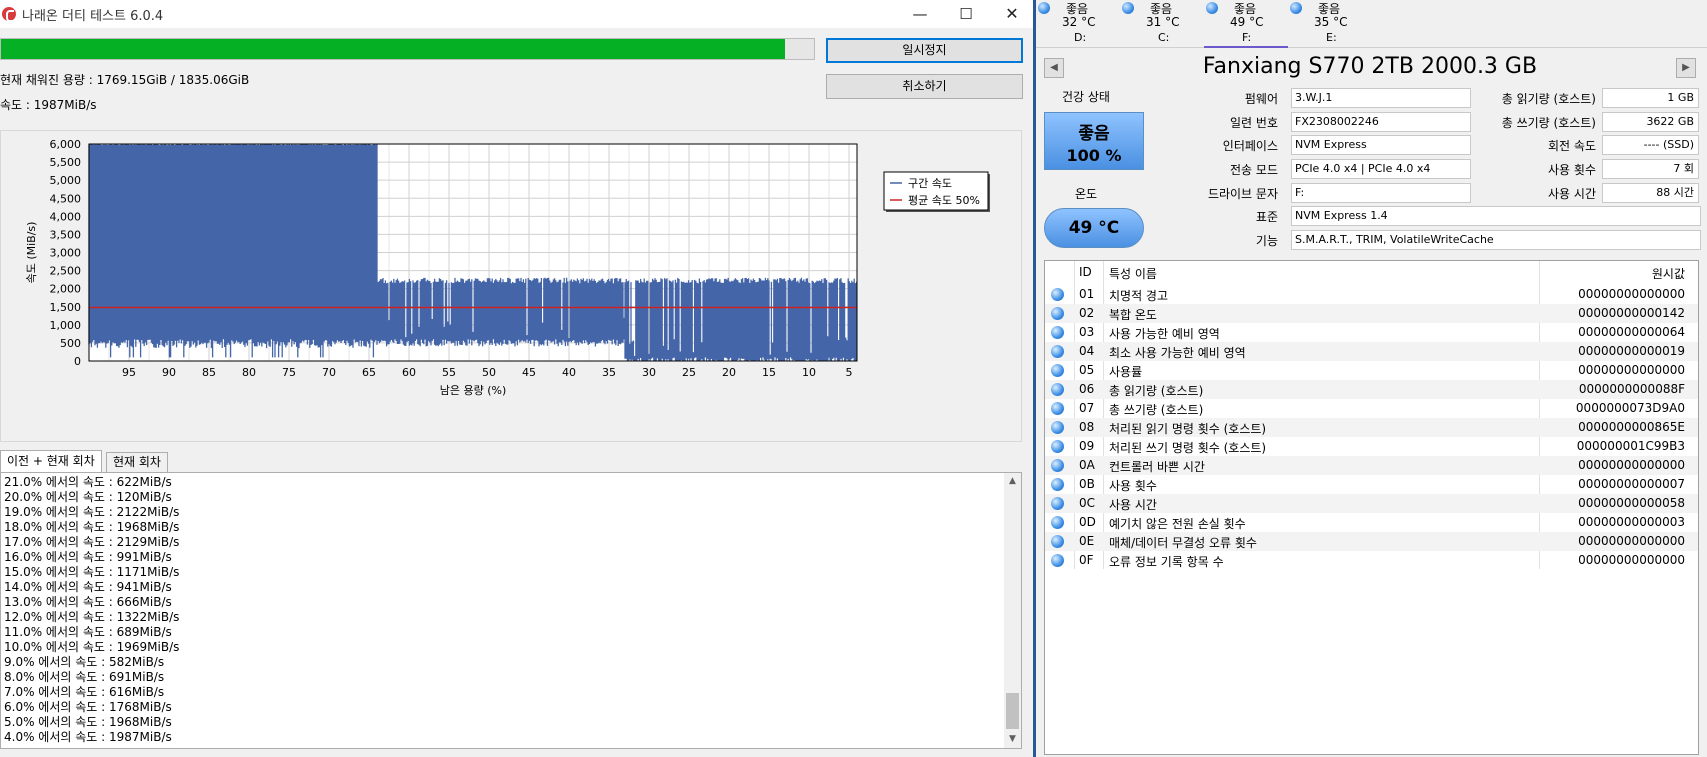  I want to click on drive-letter: D:, so click(1080, 37).